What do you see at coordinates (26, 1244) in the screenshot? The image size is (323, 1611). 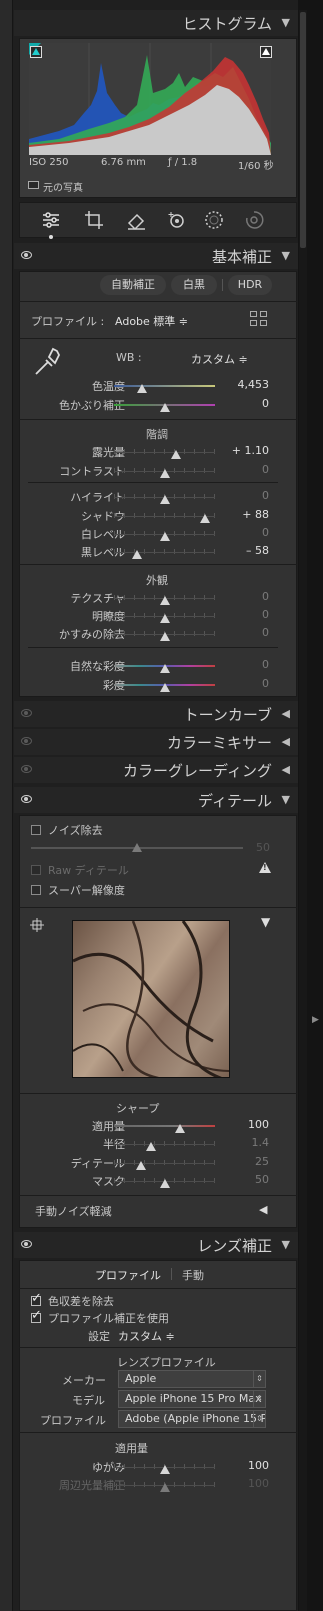 I see `lens-visibility-eye-icon` at bounding box center [26, 1244].